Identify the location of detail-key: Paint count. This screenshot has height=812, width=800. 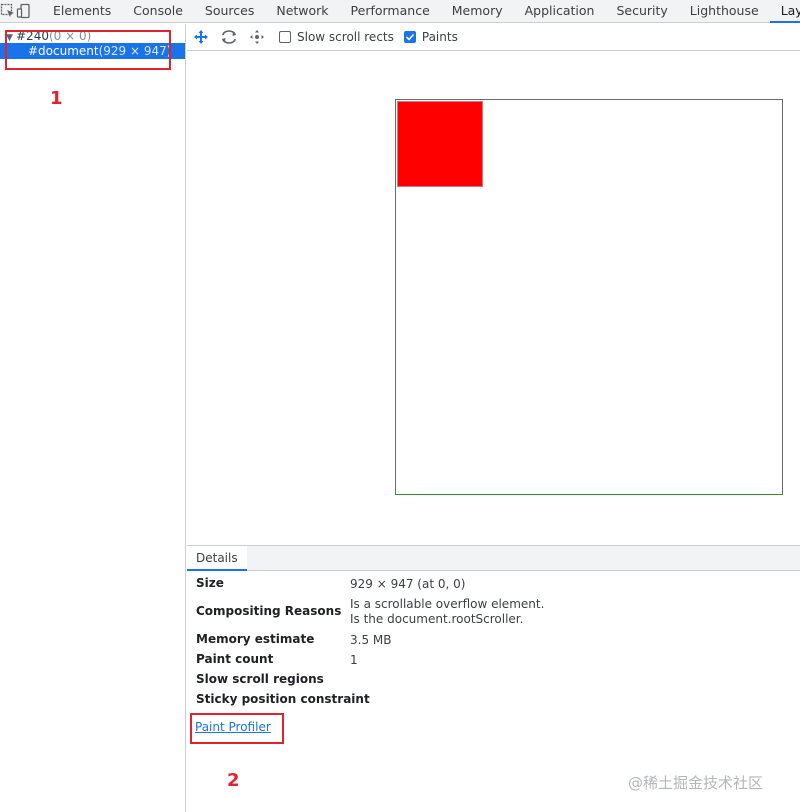
(235, 659).